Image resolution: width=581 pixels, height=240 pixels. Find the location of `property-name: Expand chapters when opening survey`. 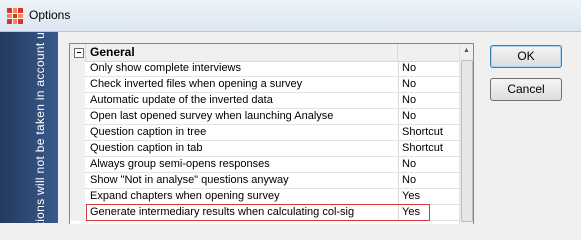

property-name: Expand chapters when opening survey is located at coordinates (185, 196).